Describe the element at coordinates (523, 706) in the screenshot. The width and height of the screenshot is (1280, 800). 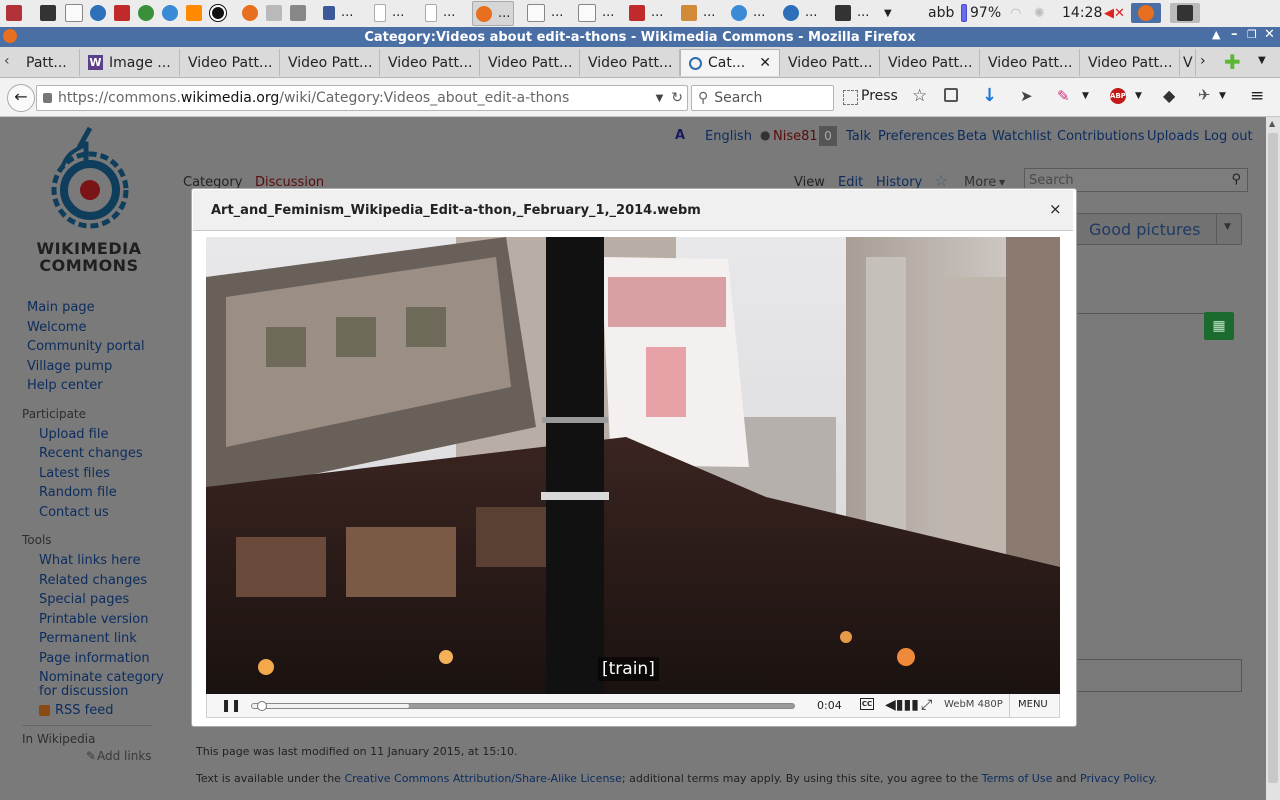
I see `seek-bar` at that location.